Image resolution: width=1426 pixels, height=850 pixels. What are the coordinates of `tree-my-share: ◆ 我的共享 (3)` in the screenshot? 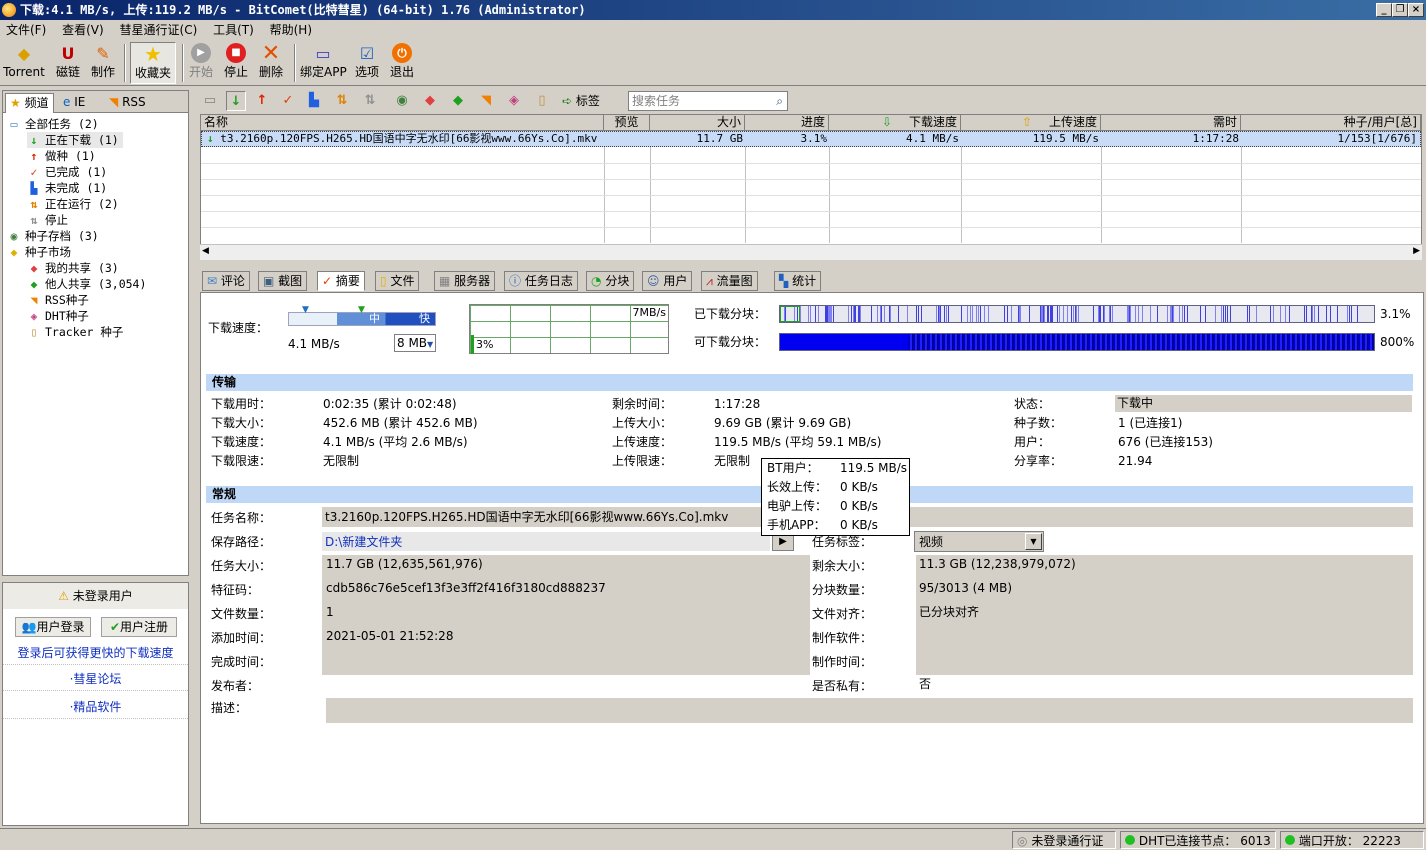 It's located at (73, 268).